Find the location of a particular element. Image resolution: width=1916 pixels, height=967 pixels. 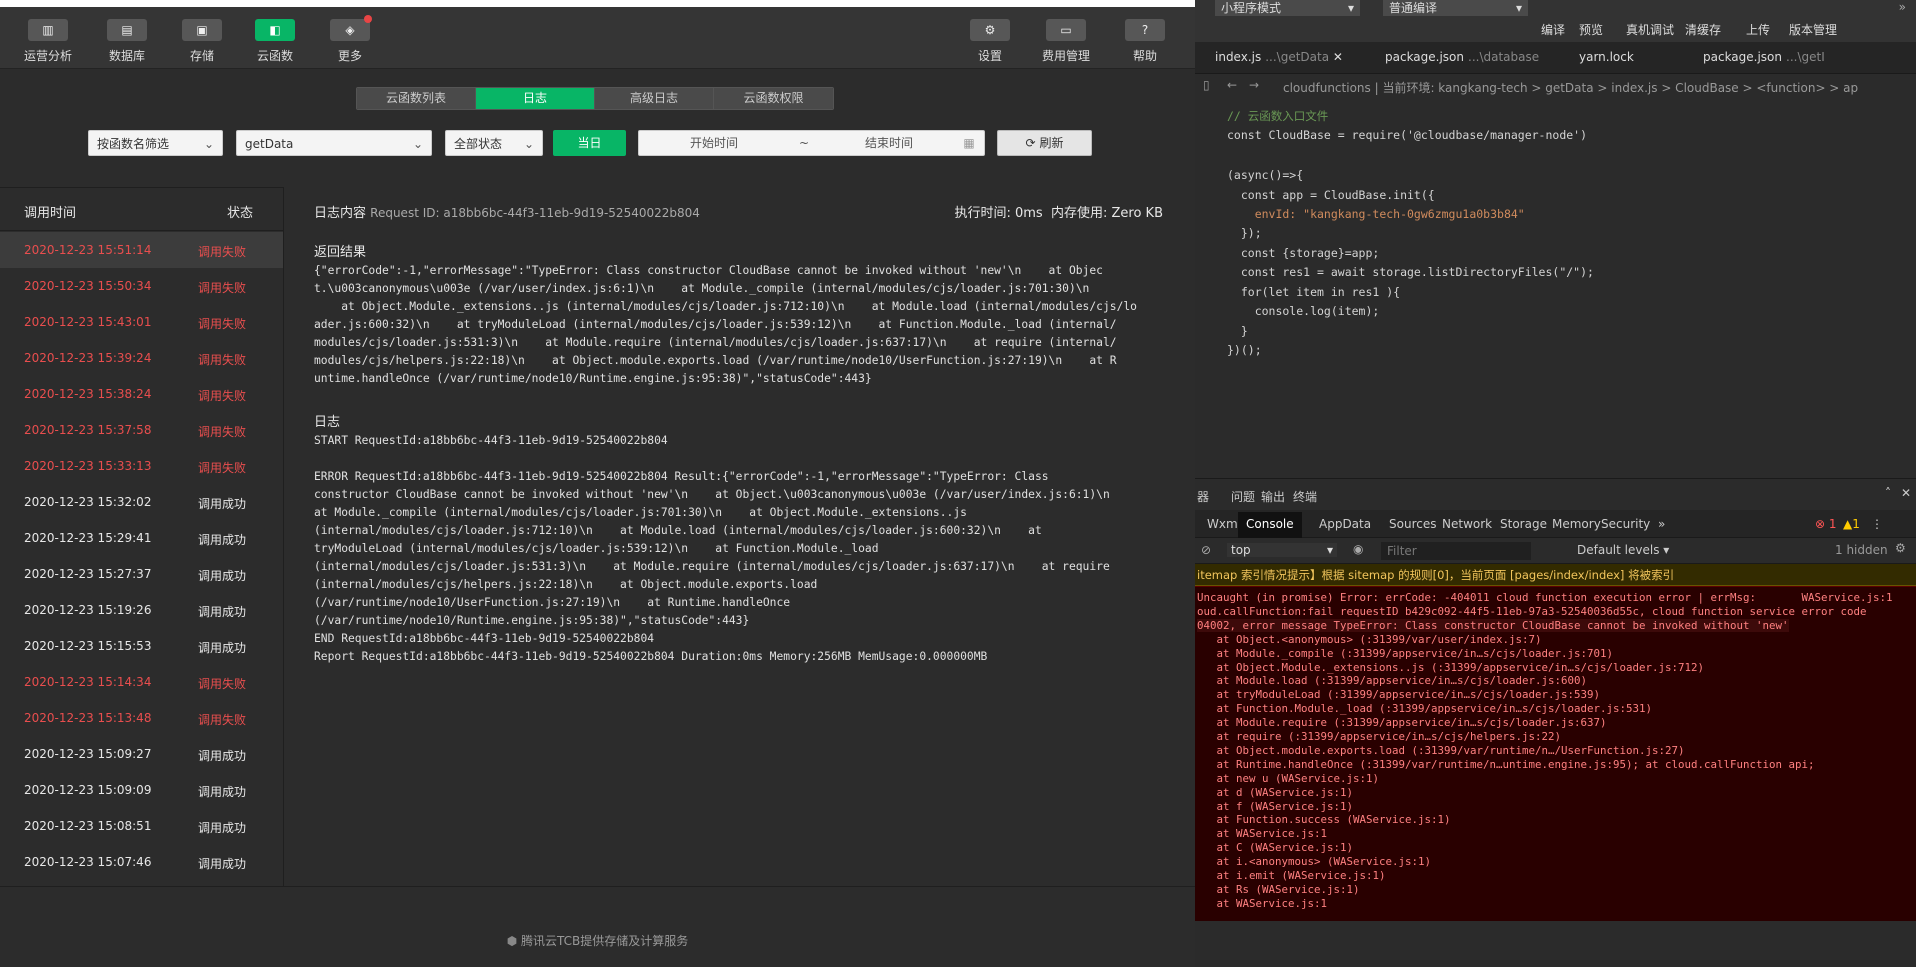

back-icon: ← is located at coordinates (1232, 85).